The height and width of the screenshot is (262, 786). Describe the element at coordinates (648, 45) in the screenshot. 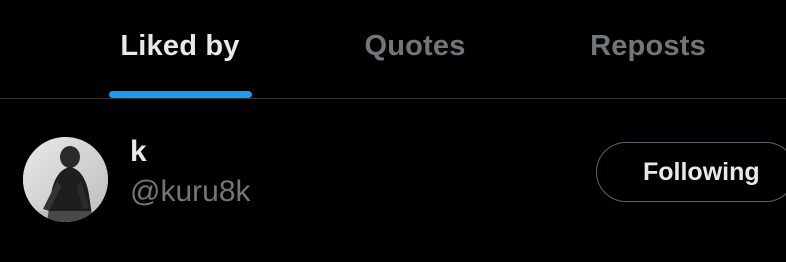

I see `tab-reposts-label: Reposts` at that location.